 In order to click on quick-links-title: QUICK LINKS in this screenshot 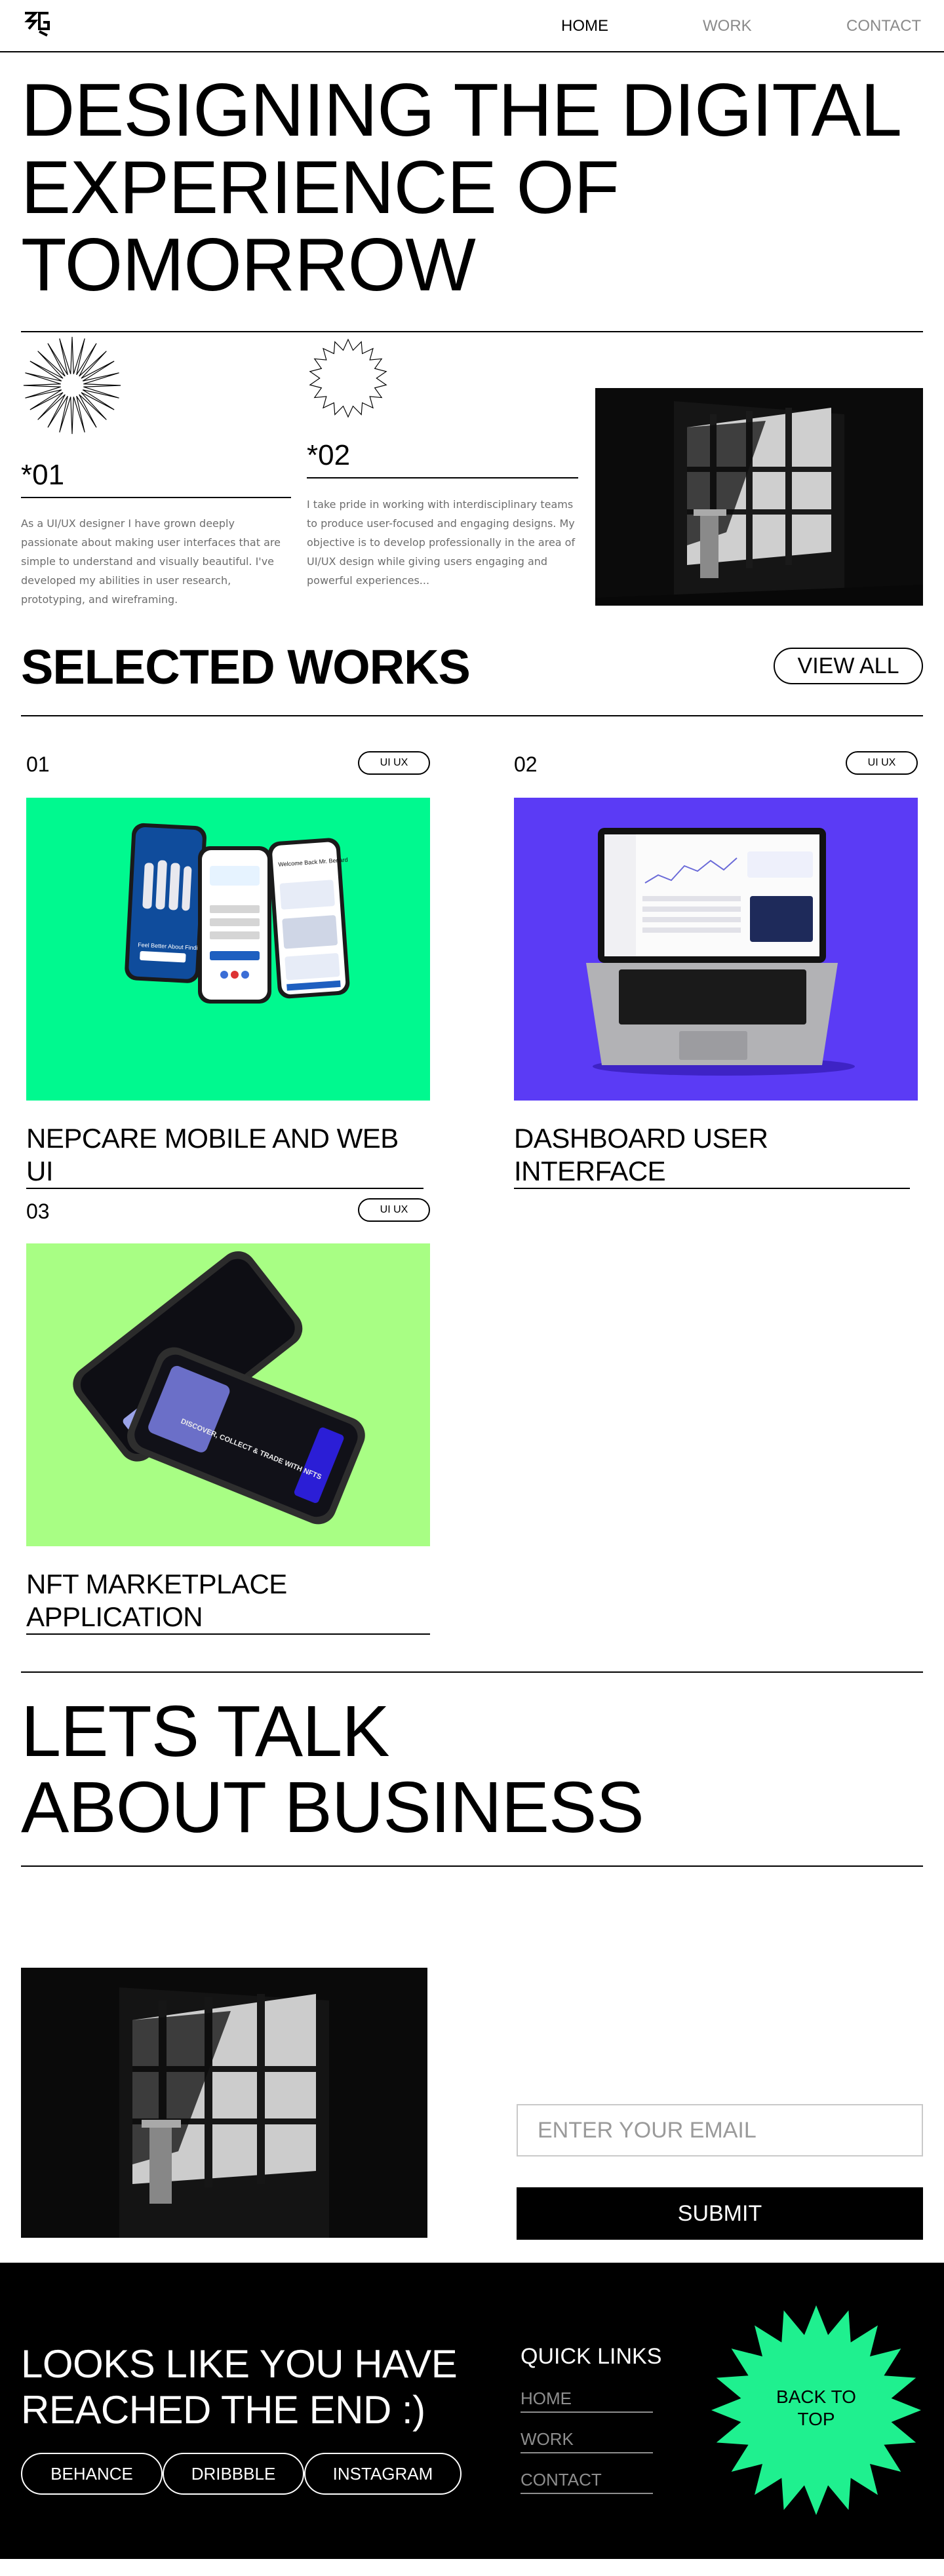, I will do `click(591, 2356)`.